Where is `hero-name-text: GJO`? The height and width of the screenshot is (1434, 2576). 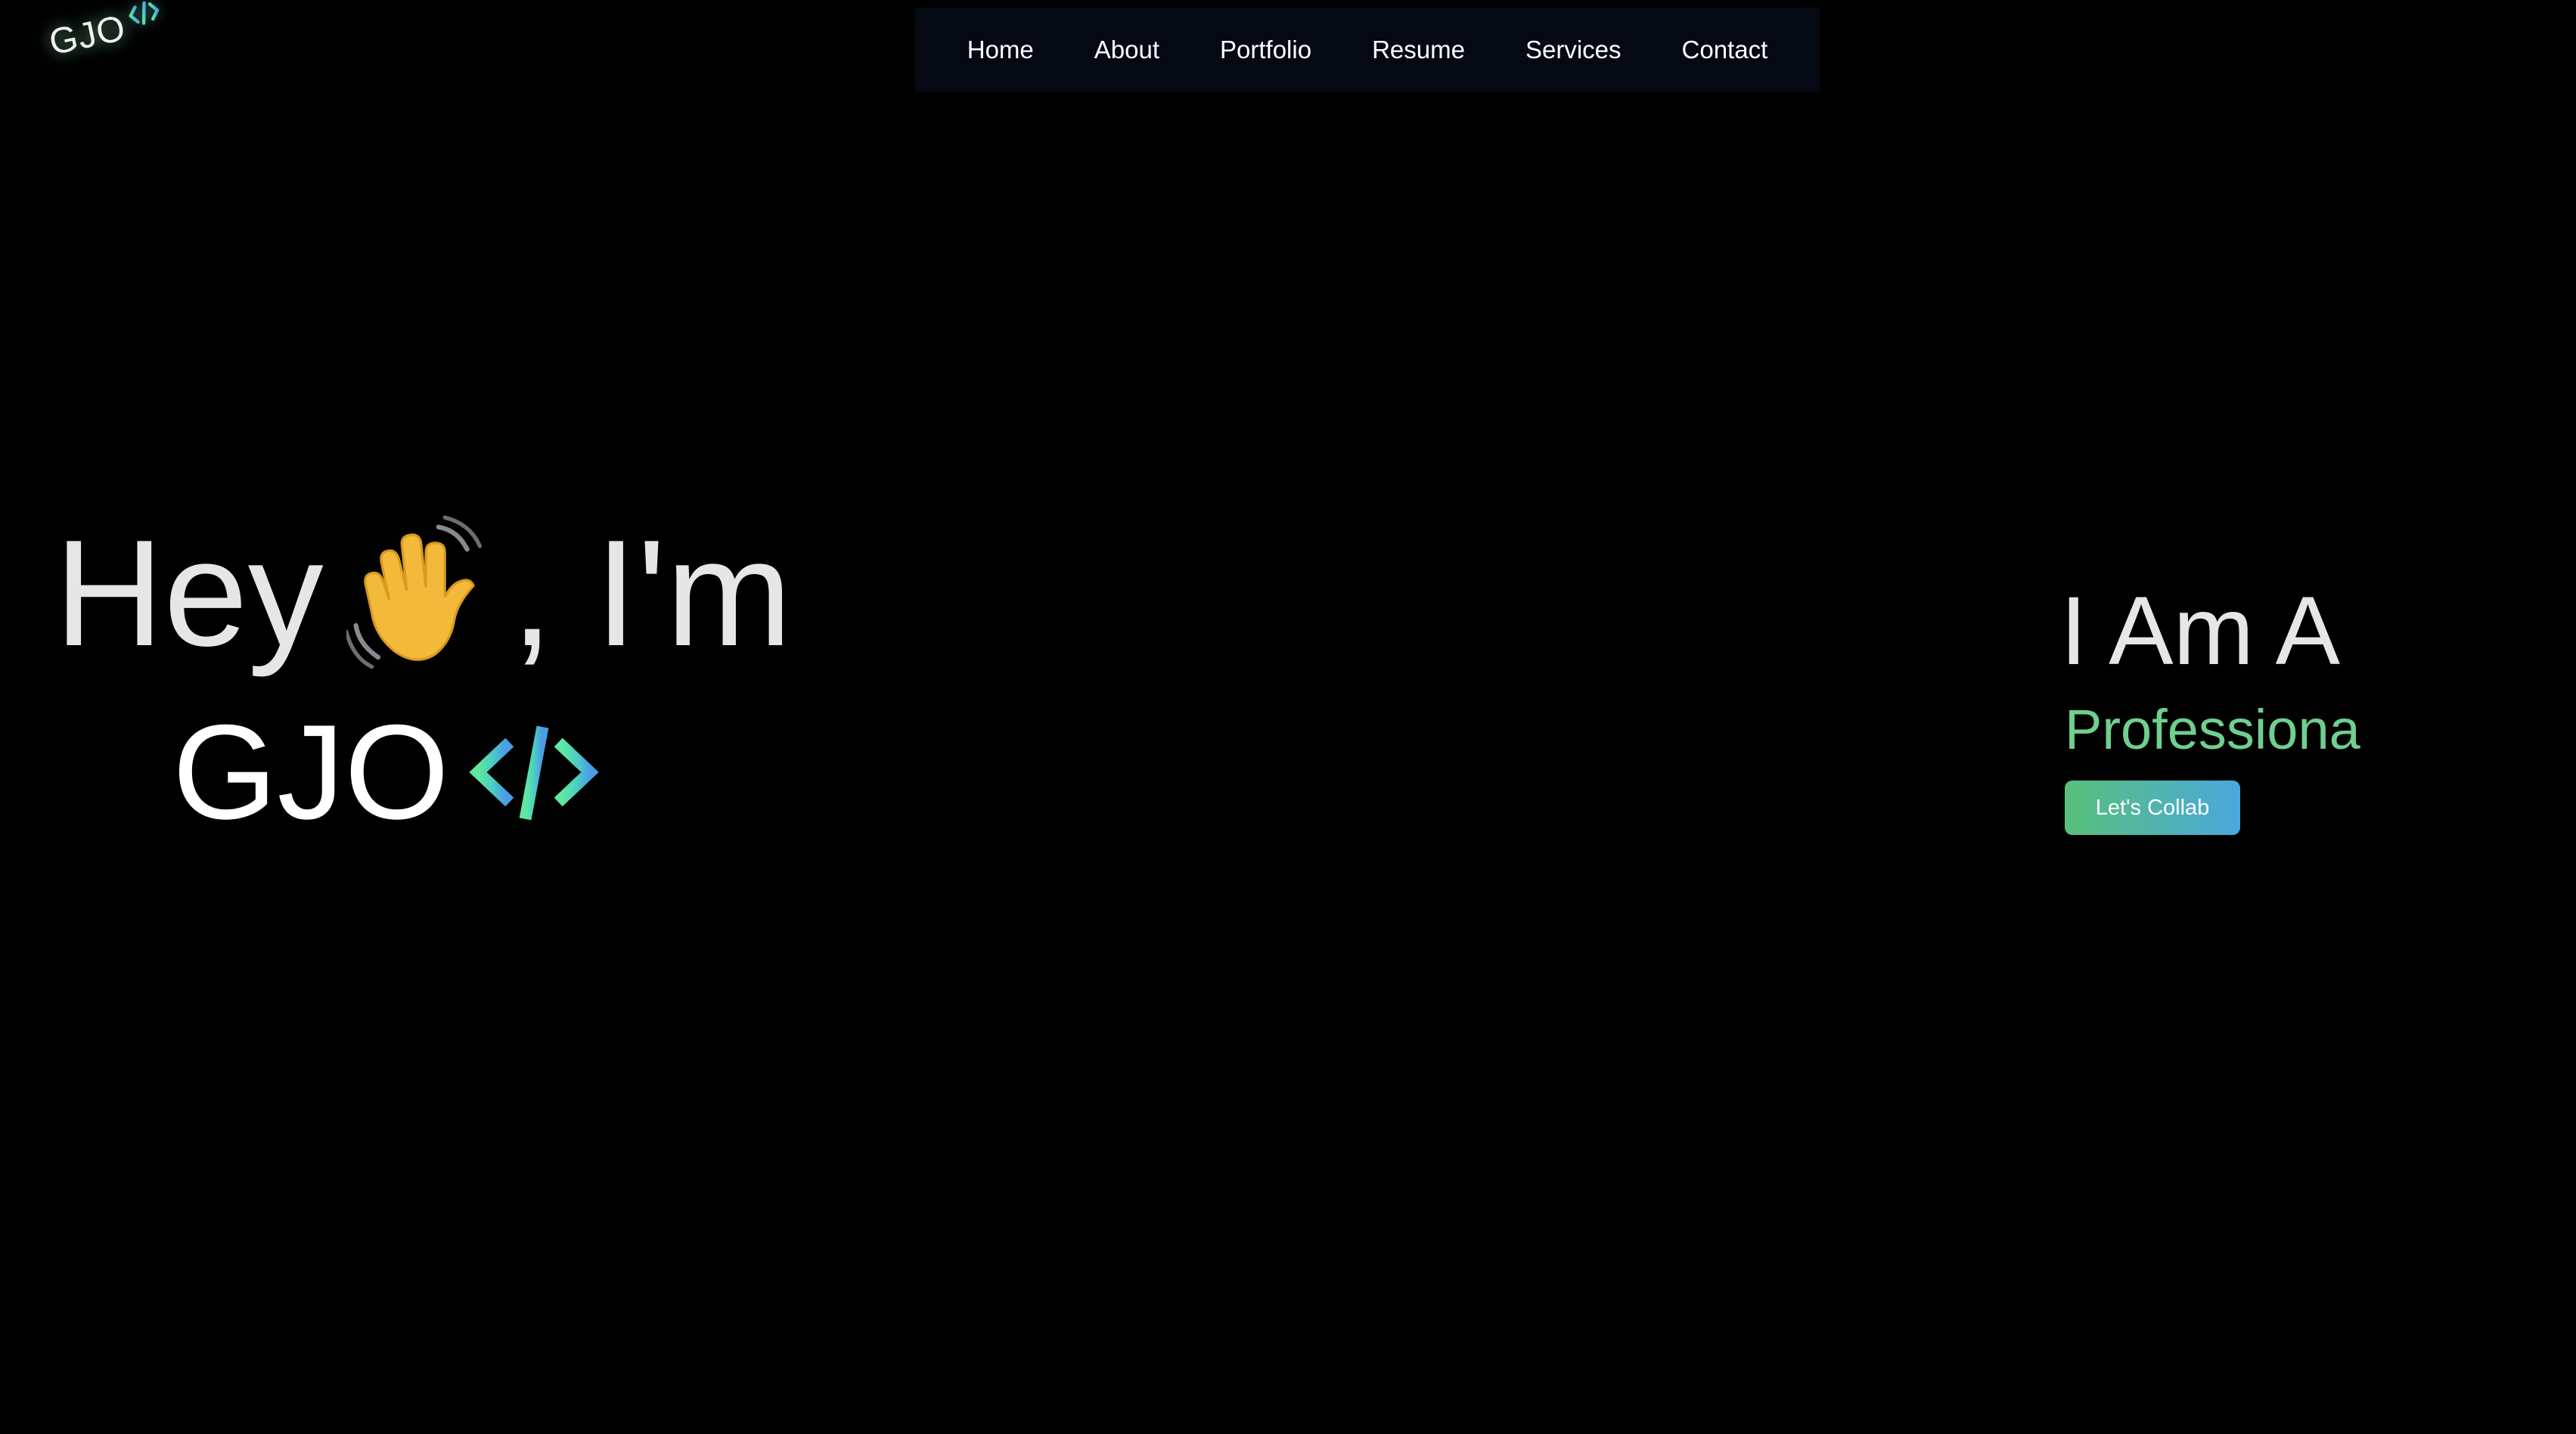
hero-name-text: GJO is located at coordinates (310, 772).